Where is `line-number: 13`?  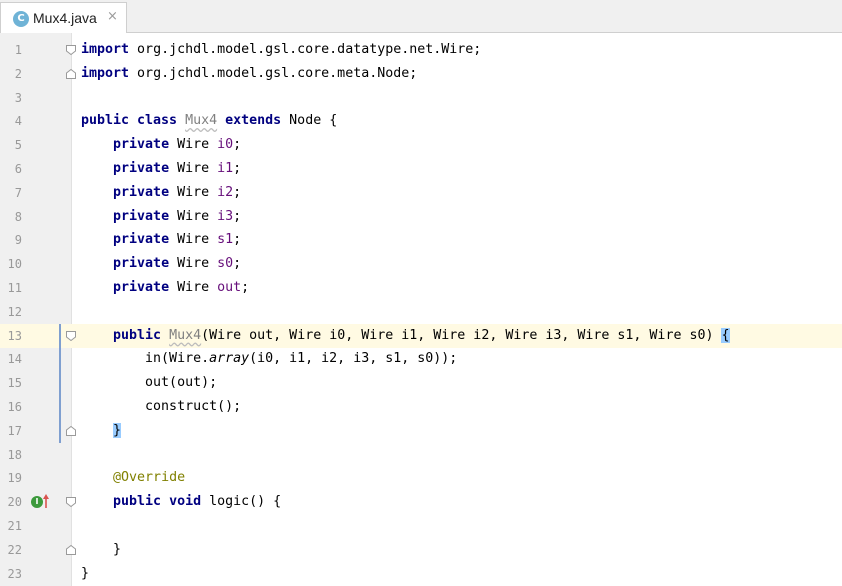 line-number: 13 is located at coordinates (14, 335).